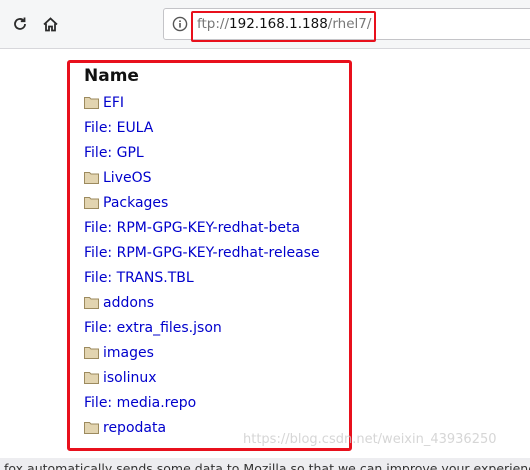  Describe the element at coordinates (192, 228) in the screenshot. I see `file-link: File: RPM-GPG-KEY-redhat-beta` at that location.